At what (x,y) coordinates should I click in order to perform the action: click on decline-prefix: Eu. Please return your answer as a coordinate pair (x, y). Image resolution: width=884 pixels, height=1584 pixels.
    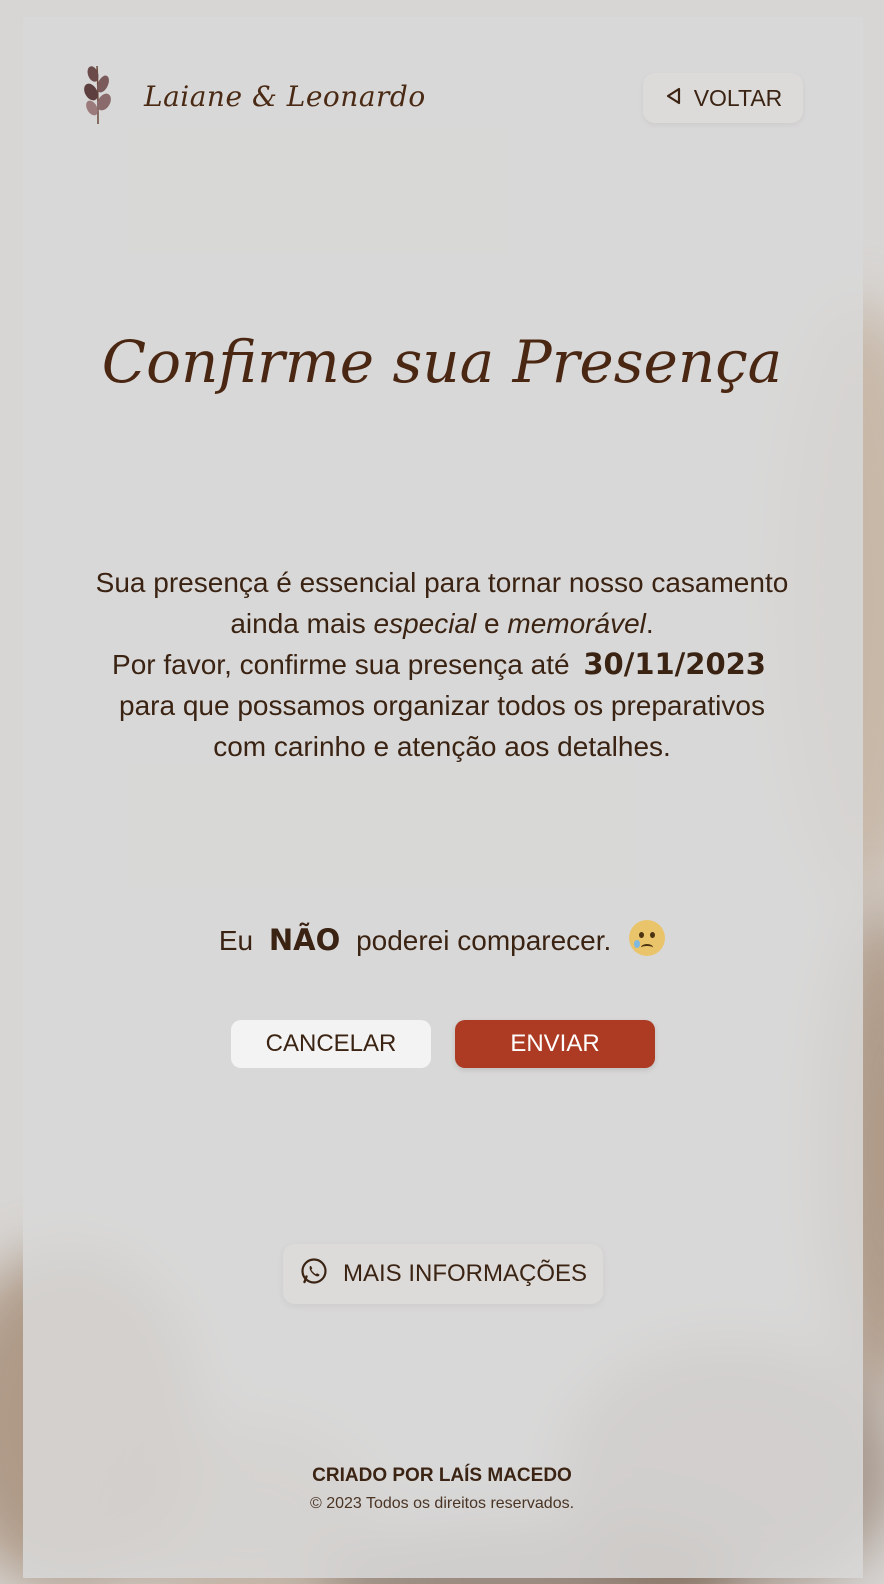
    Looking at the image, I should click on (236, 940).